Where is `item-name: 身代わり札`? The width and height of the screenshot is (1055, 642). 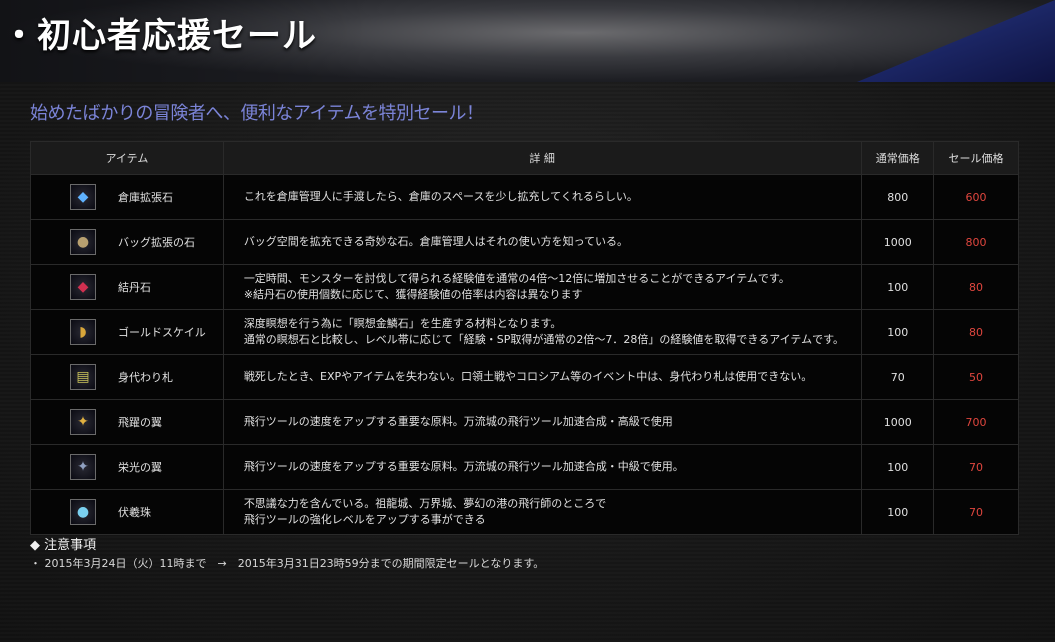 item-name: 身代わり札 is located at coordinates (145, 377).